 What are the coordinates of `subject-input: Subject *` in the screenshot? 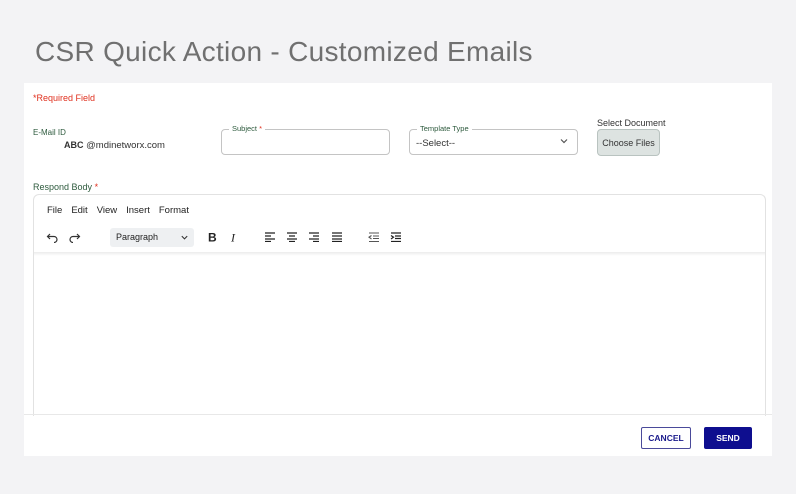 It's located at (305, 139).